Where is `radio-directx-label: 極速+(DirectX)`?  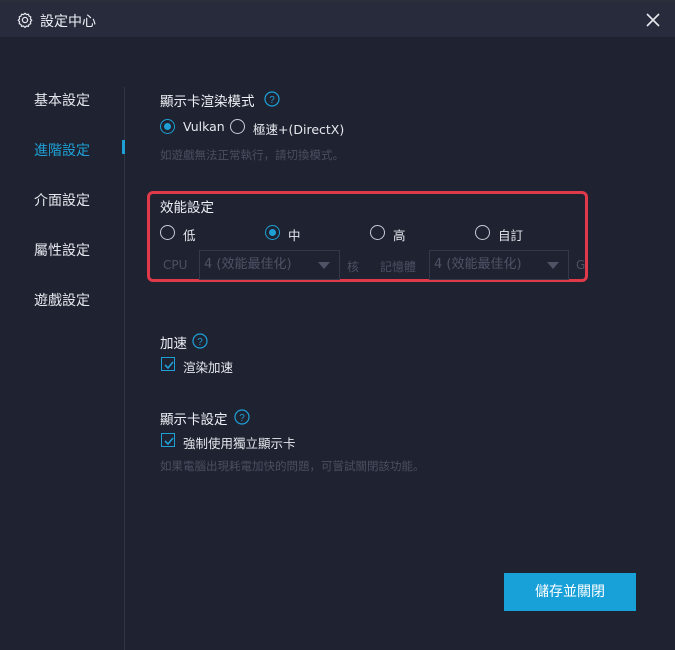
radio-directx-label: 極速+(DirectX) is located at coordinates (299, 129).